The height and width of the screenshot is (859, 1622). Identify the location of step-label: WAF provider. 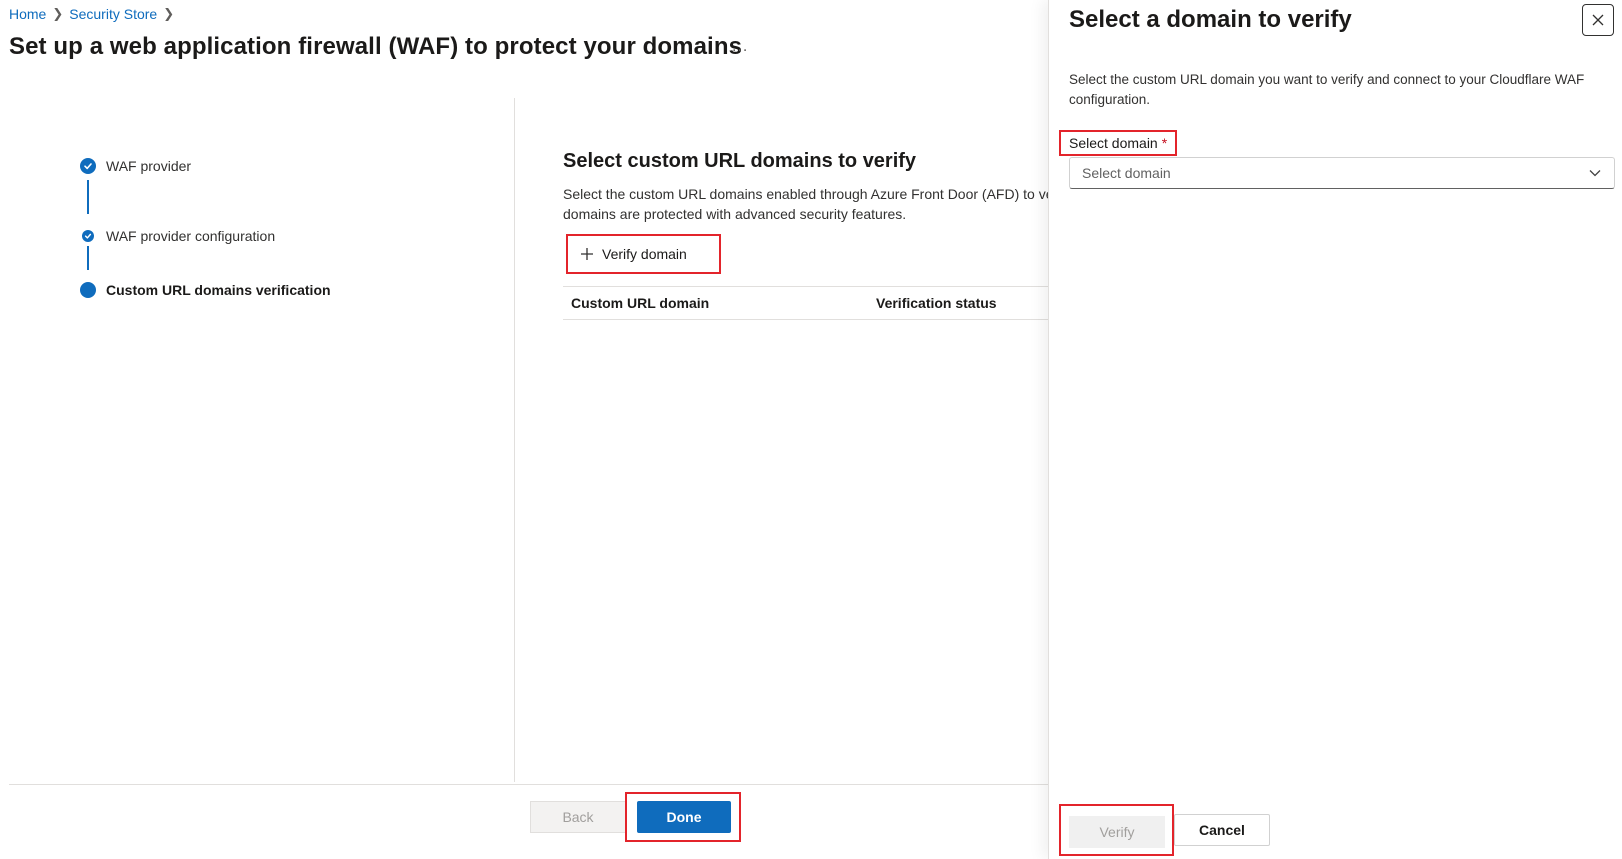
(149, 166).